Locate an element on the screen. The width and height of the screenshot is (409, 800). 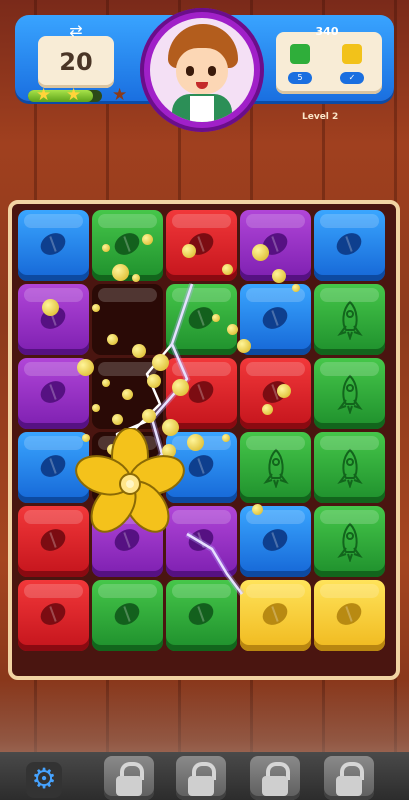
tile-empty is located at coordinates (127, 319).